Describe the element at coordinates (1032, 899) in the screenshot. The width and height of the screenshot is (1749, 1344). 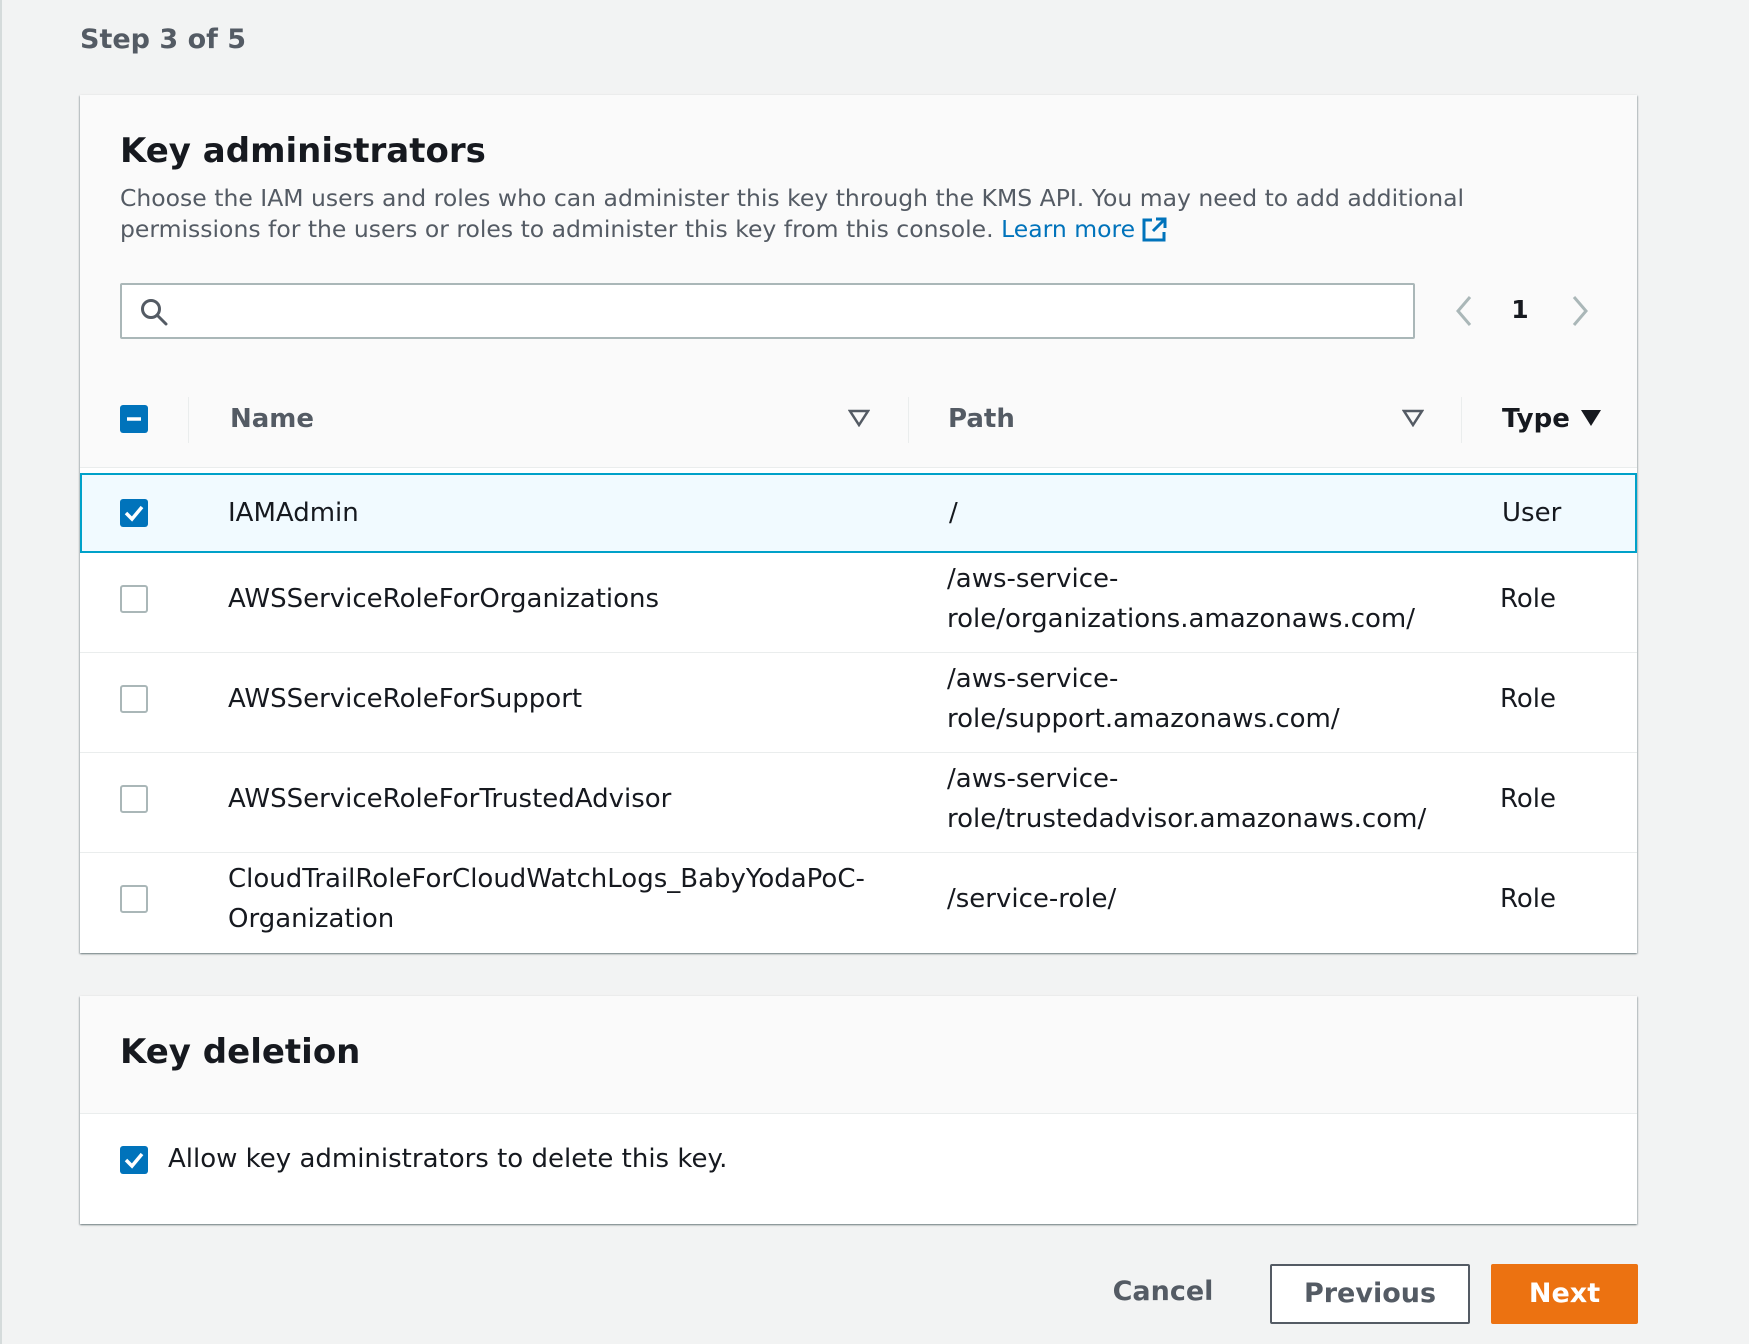
I see `row-path: /service-role/` at that location.